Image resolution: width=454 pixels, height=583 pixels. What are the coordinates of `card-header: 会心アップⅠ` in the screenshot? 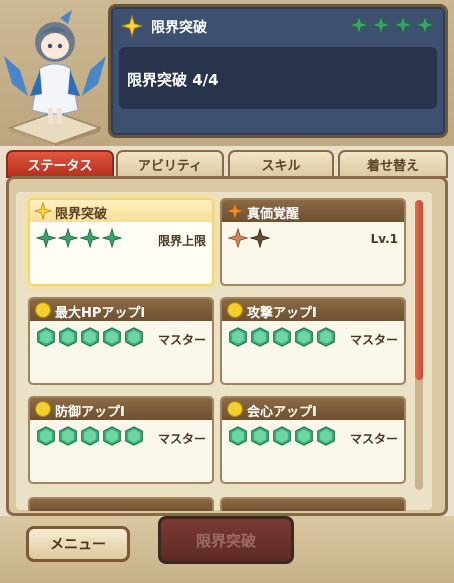 It's located at (313, 409).